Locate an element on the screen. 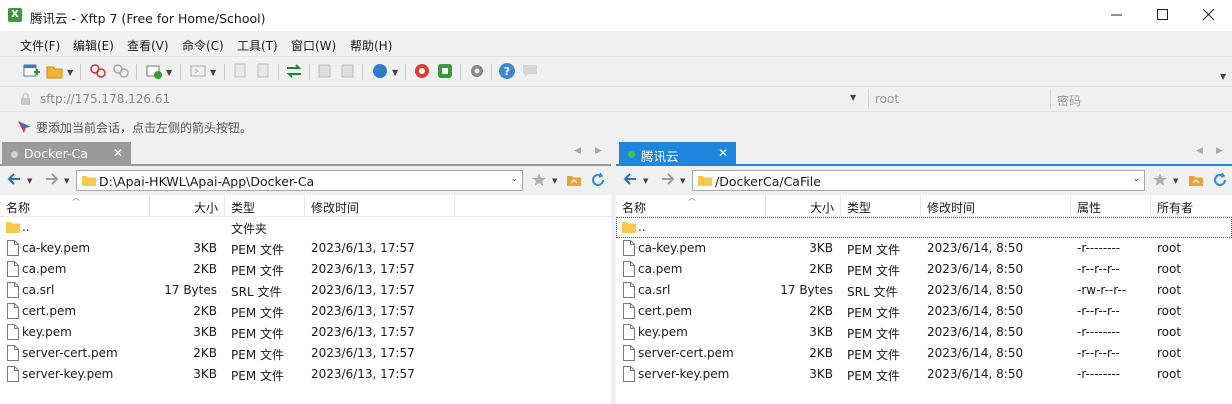 The width and height of the screenshot is (1232, 404). log-button is located at coordinates (326, 72).